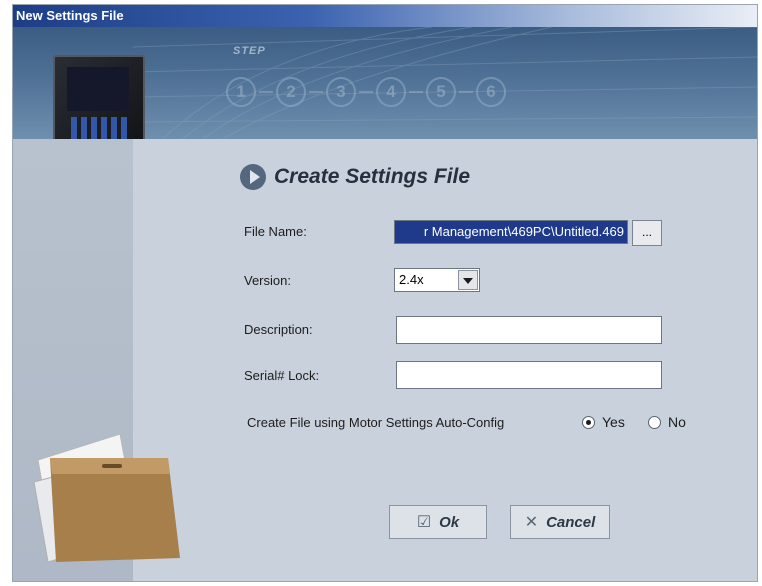 The width and height of the screenshot is (762, 586). I want to click on section-heading: Create Settings File, so click(355, 177).